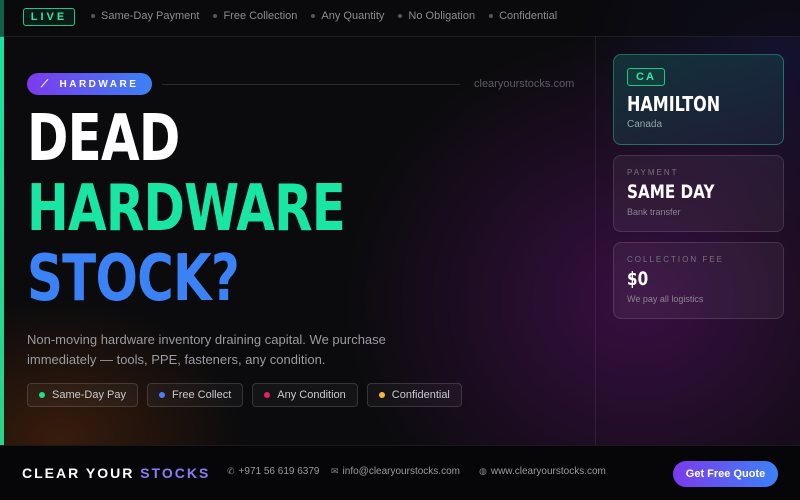  I want to click on email-contact: ✉ info@clearyourstocks.com, so click(395, 471).